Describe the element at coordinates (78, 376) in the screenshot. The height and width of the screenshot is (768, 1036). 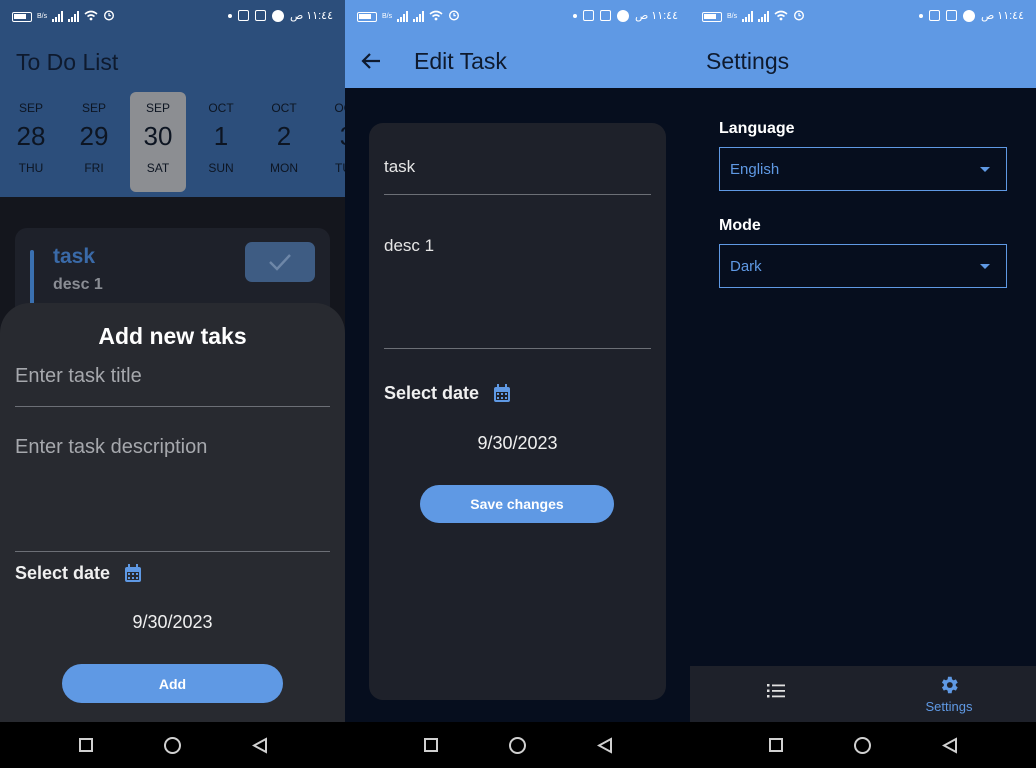
I see `task-title-placeholder: Enter task title` at that location.